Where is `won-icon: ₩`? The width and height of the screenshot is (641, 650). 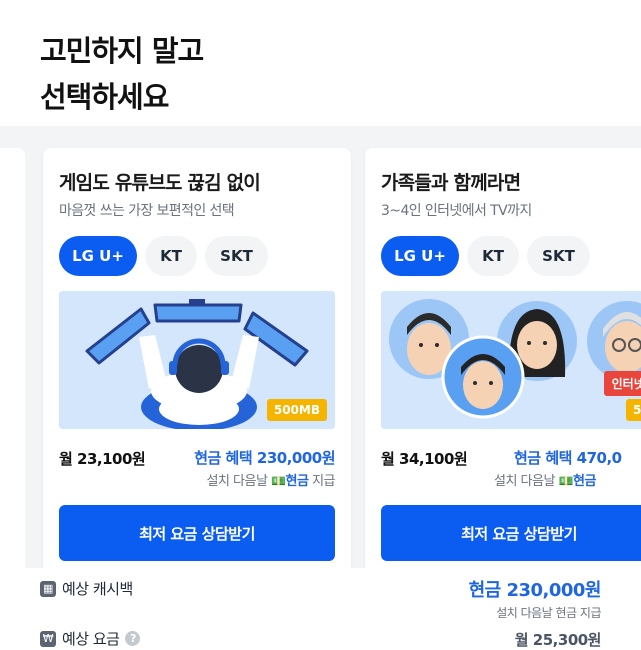
won-icon: ₩ is located at coordinates (48, 638).